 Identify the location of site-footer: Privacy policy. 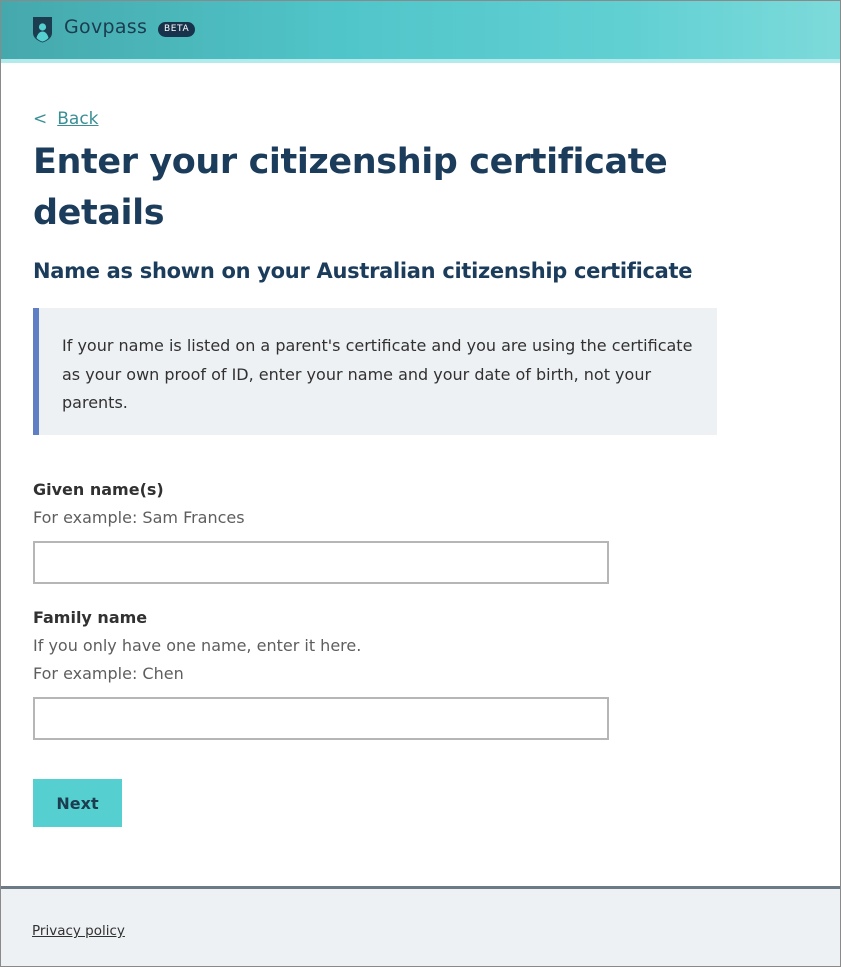
(420, 926).